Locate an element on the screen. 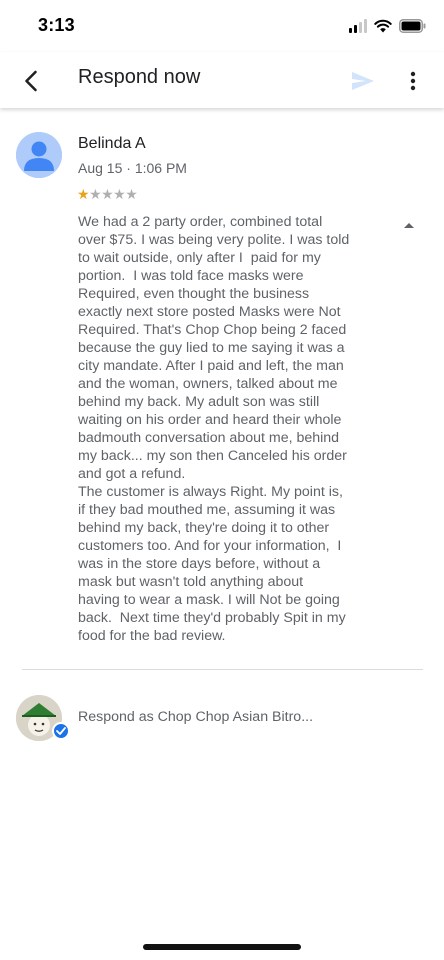  collapse-review-button is located at coordinates (409, 225).